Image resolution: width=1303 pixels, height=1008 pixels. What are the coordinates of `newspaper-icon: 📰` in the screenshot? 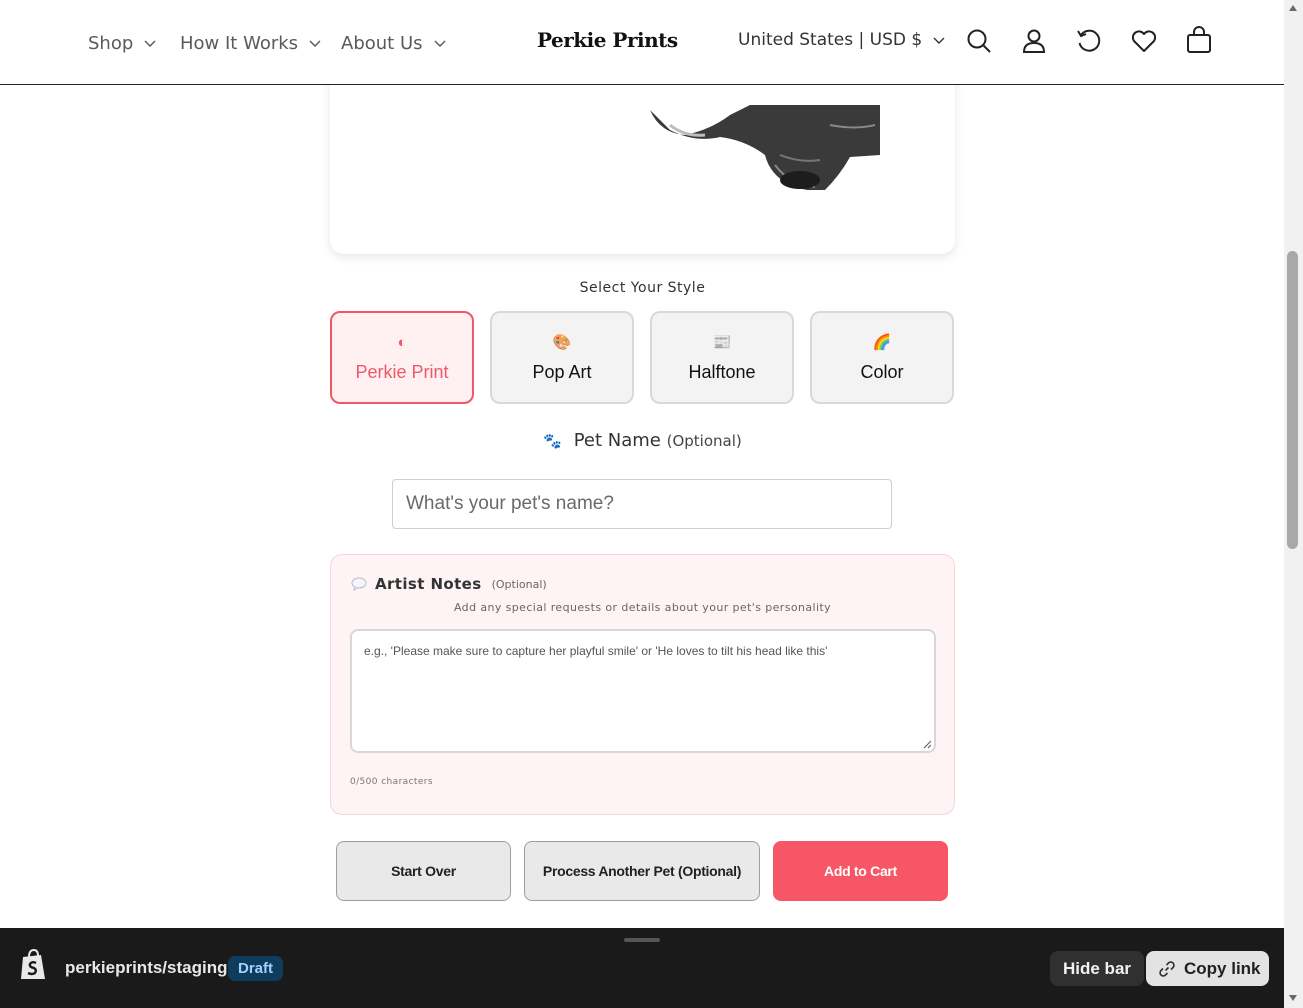 It's located at (722, 342).